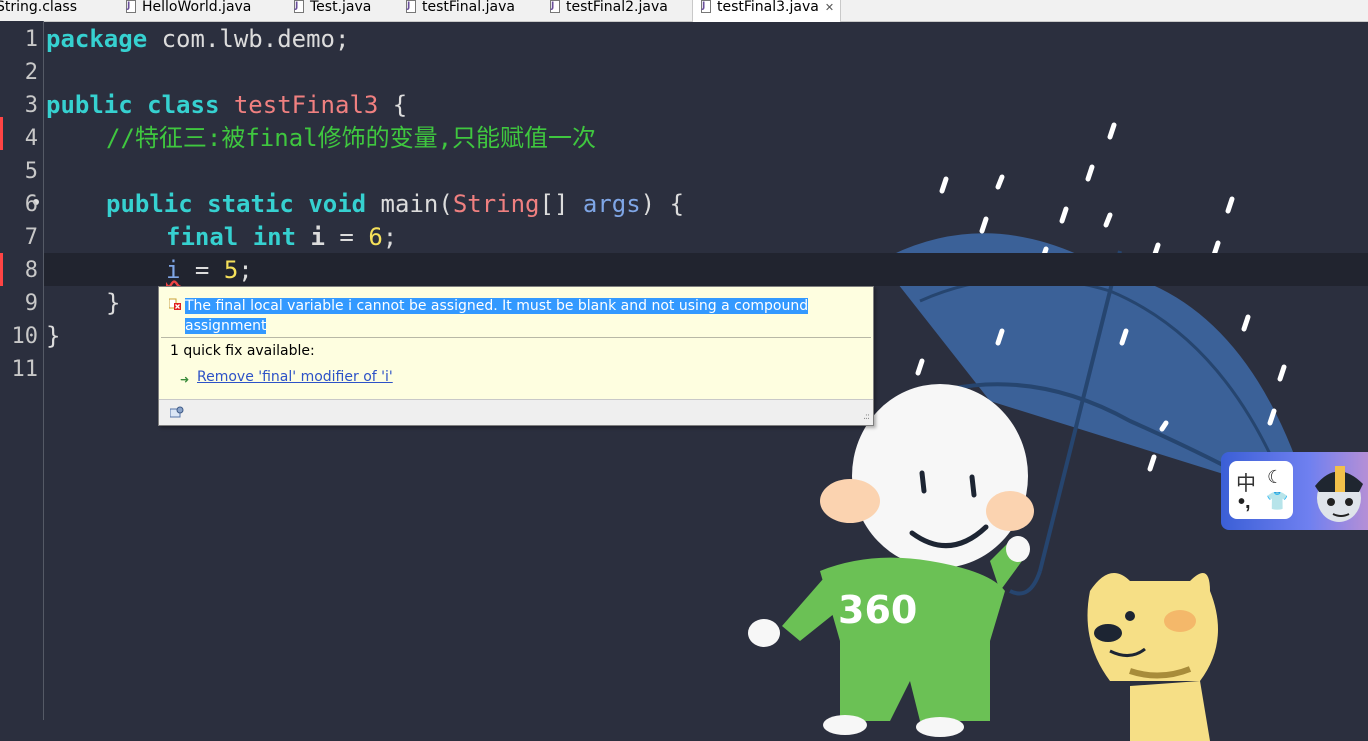  What do you see at coordinates (331, 10) in the screenshot?
I see `tab-test-java: Test.java` at bounding box center [331, 10].